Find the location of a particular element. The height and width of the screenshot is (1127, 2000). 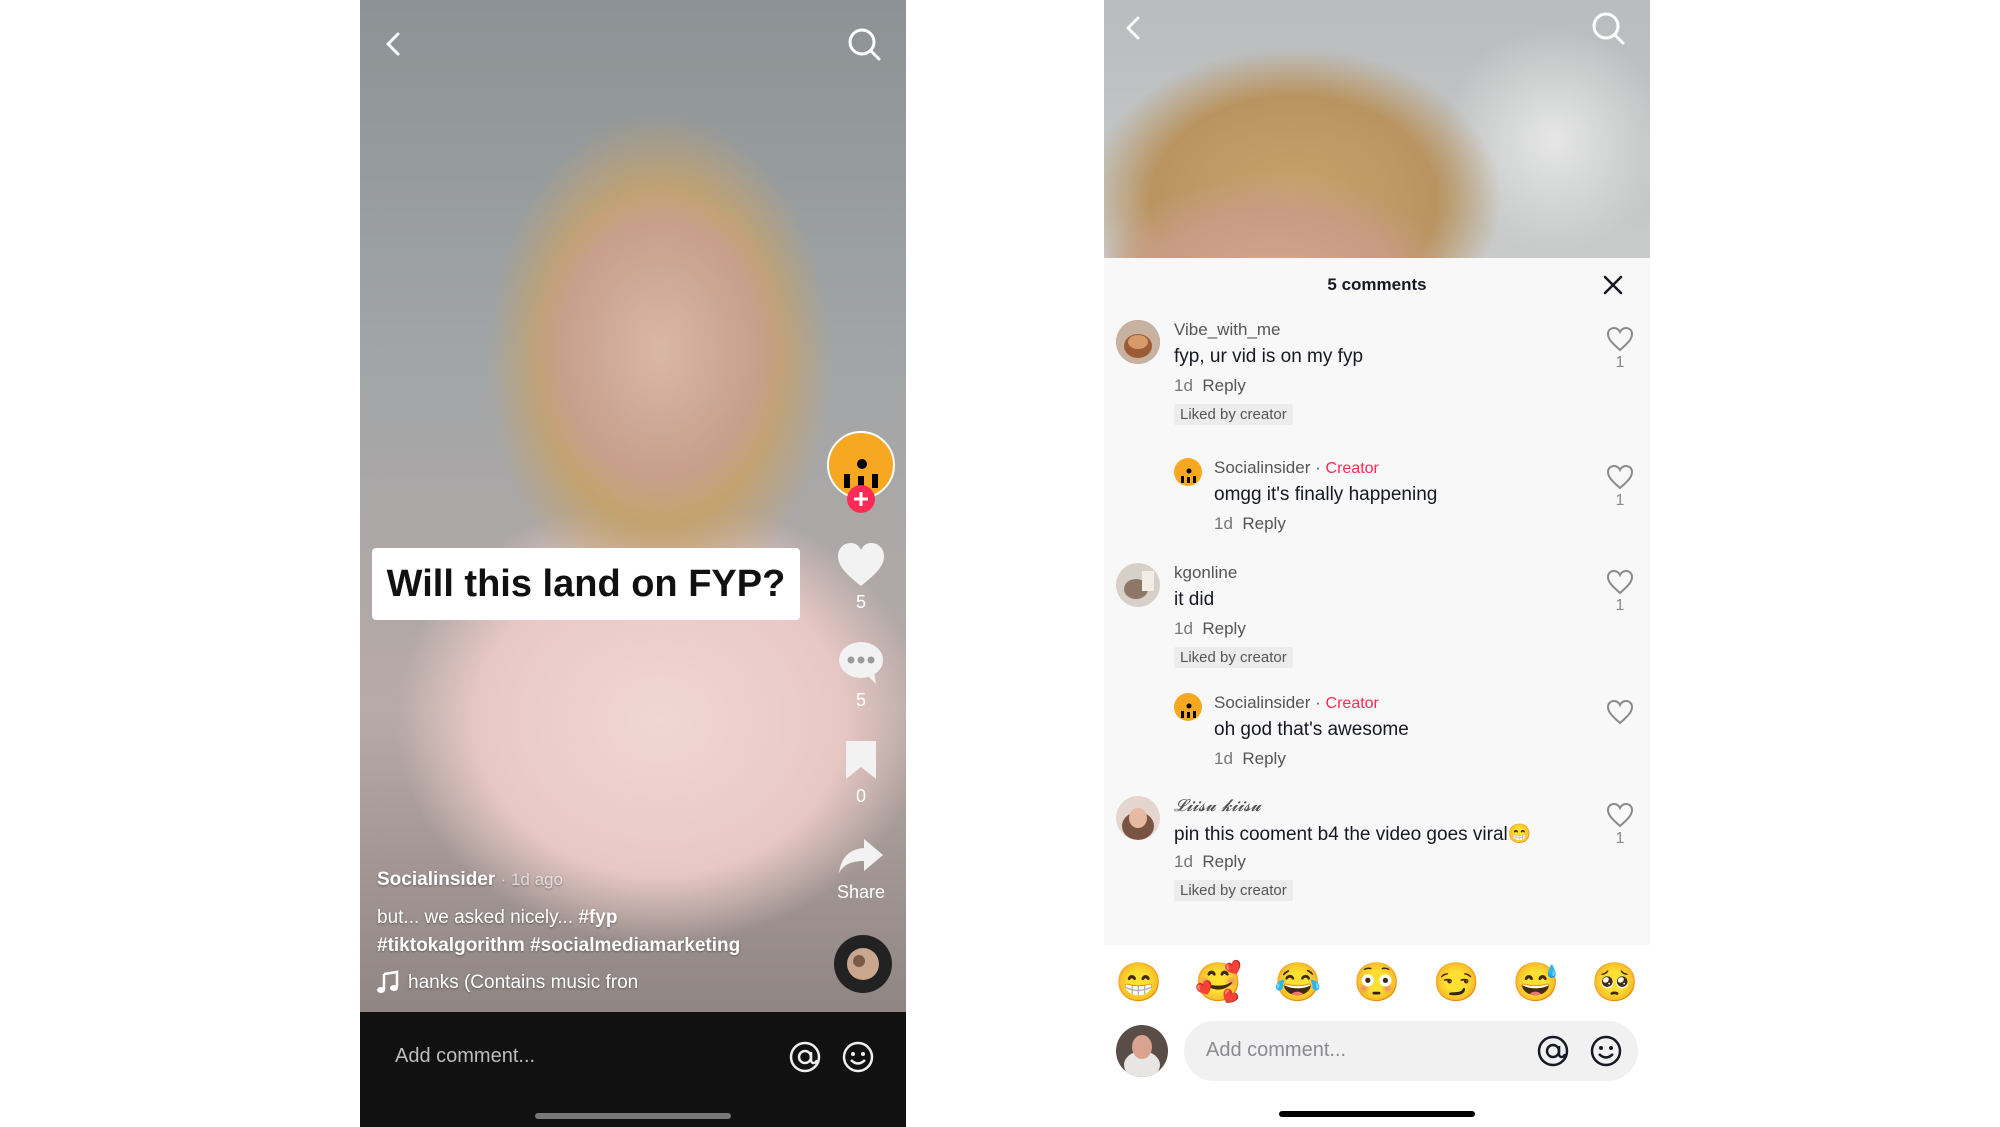

emoji-picker-button is located at coordinates (1606, 1051).